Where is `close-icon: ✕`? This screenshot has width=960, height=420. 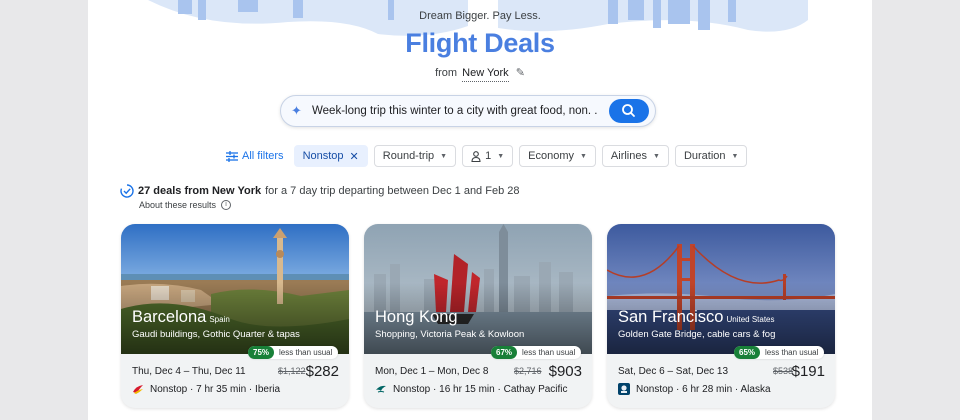
close-icon: ✕ is located at coordinates (354, 156).